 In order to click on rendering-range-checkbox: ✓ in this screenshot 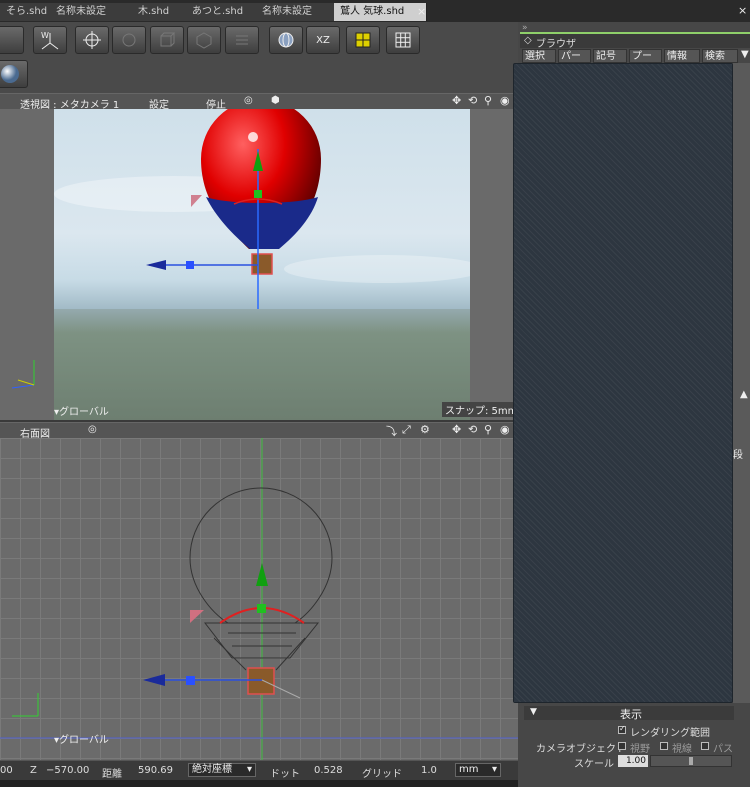, I will do `click(622, 729)`.